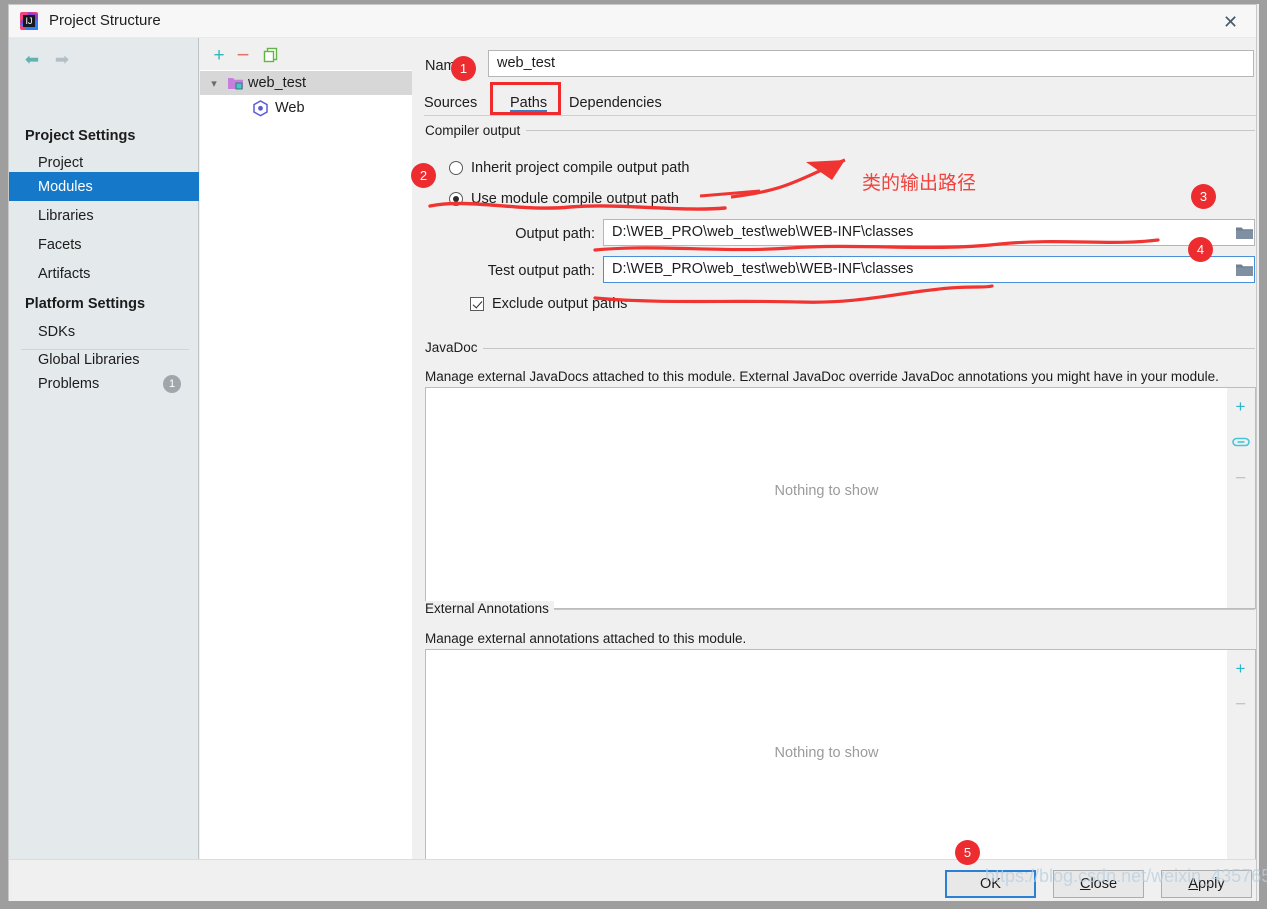  I want to click on test-output-path-label: Test output path:, so click(541, 271).